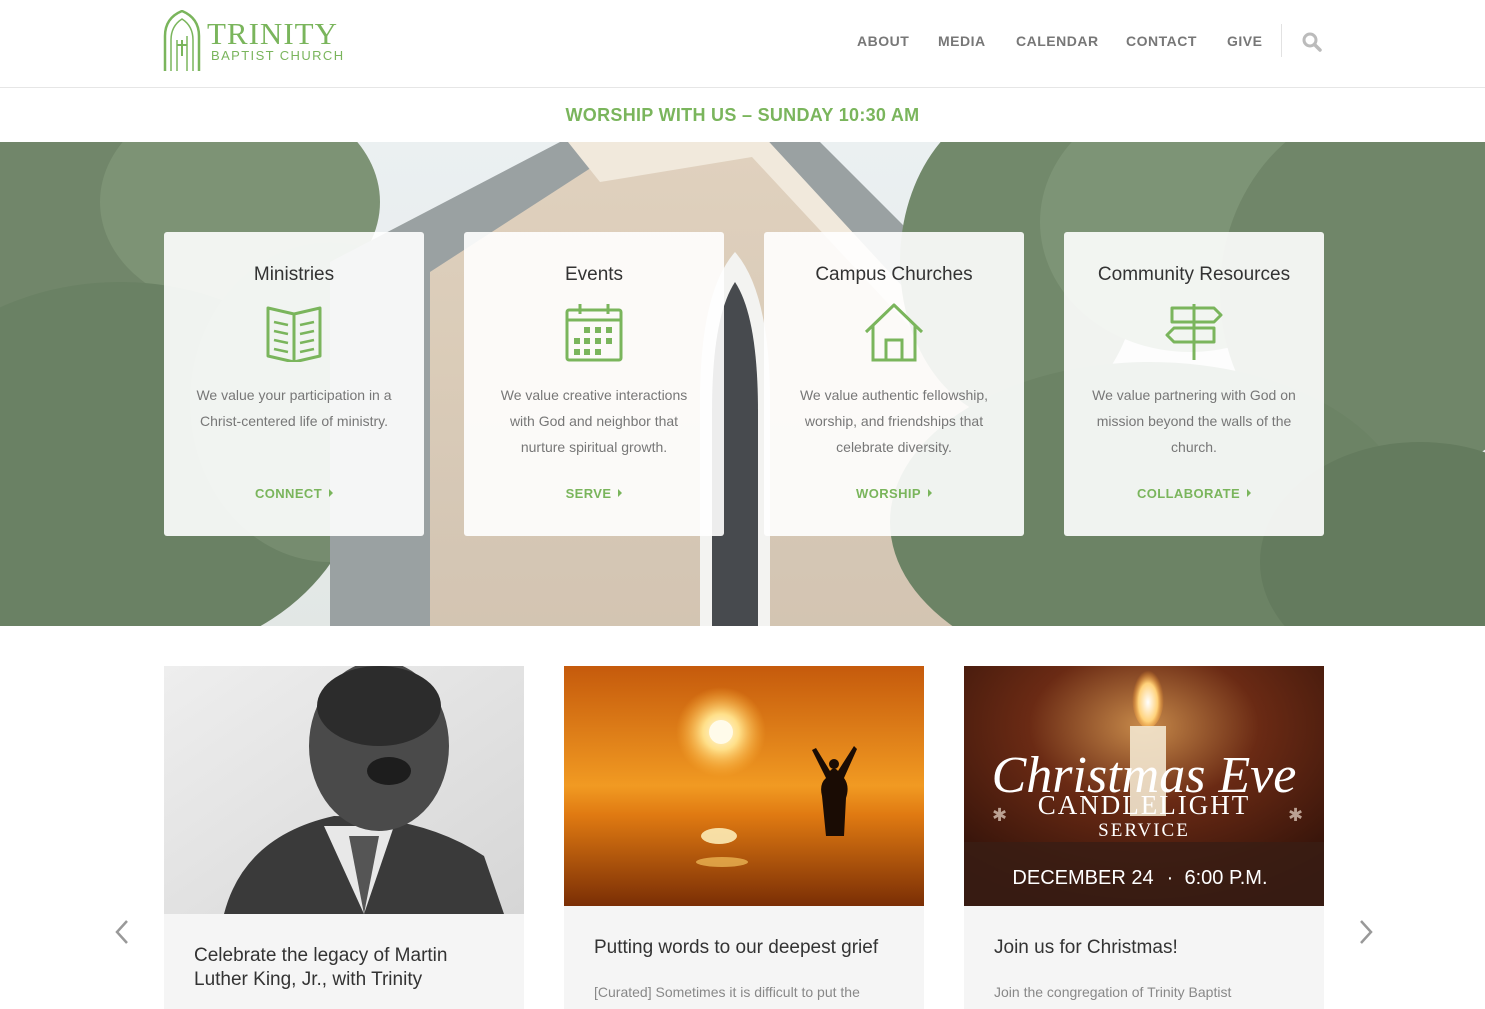 Image resolution: width=1485 pixels, height=1009 pixels. What do you see at coordinates (288, 493) in the screenshot?
I see `card-link-label: CONNECT` at bounding box center [288, 493].